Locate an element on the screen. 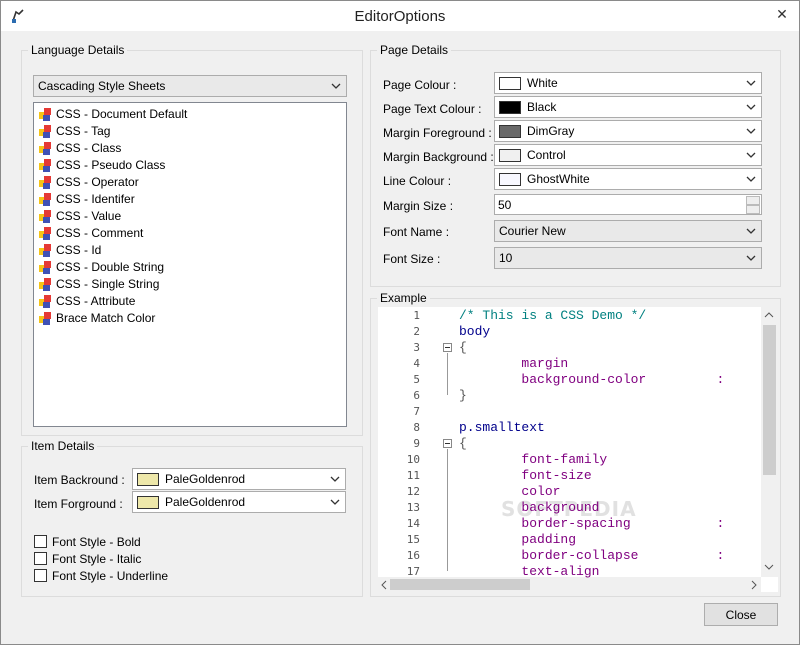 This screenshot has height=645, width=800. item-details-title: Item Details is located at coordinates (63, 446).